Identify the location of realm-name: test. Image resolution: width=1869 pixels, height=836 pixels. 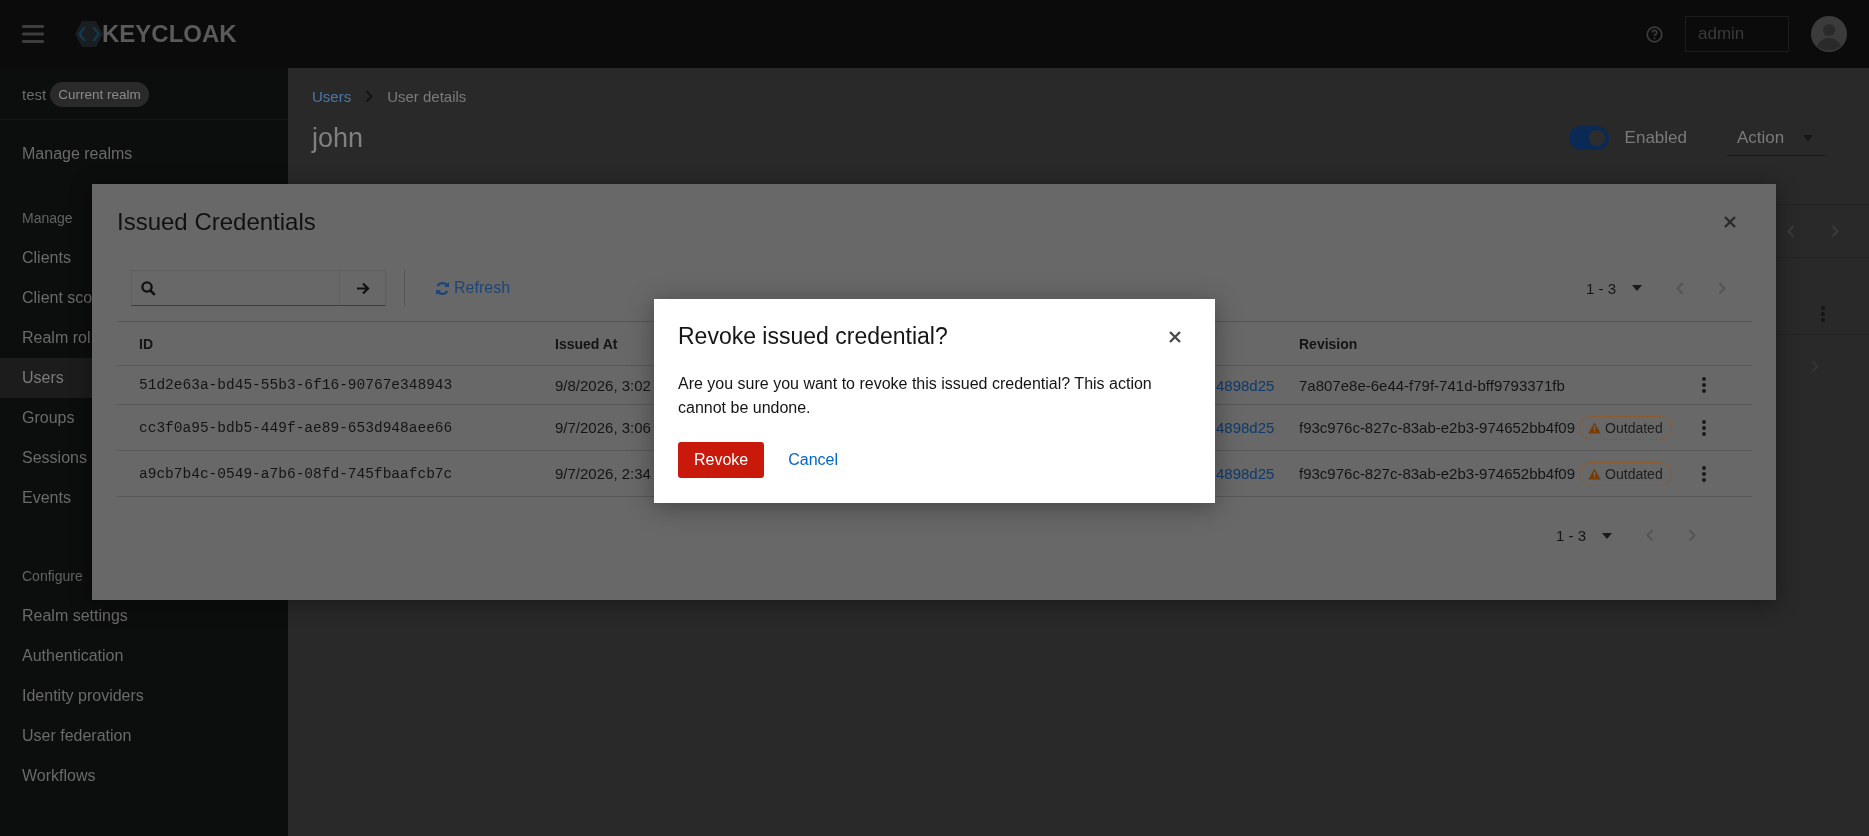
(34, 94).